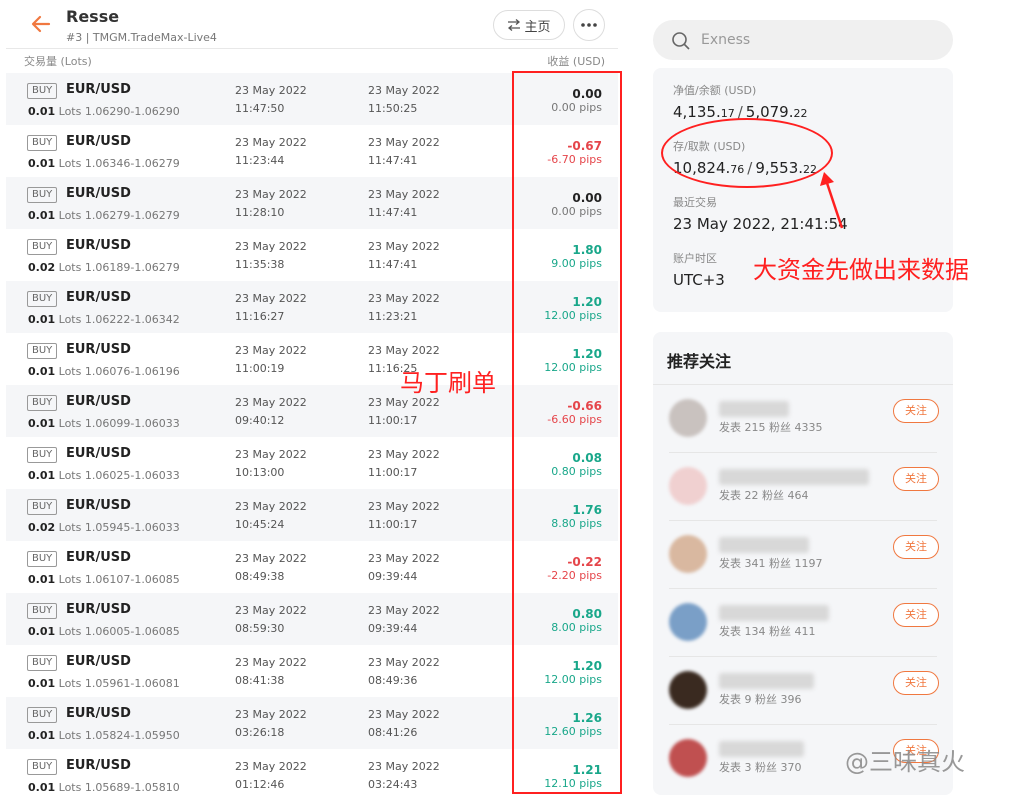  What do you see at coordinates (41, 24) in the screenshot?
I see `back-arrow-icon` at bounding box center [41, 24].